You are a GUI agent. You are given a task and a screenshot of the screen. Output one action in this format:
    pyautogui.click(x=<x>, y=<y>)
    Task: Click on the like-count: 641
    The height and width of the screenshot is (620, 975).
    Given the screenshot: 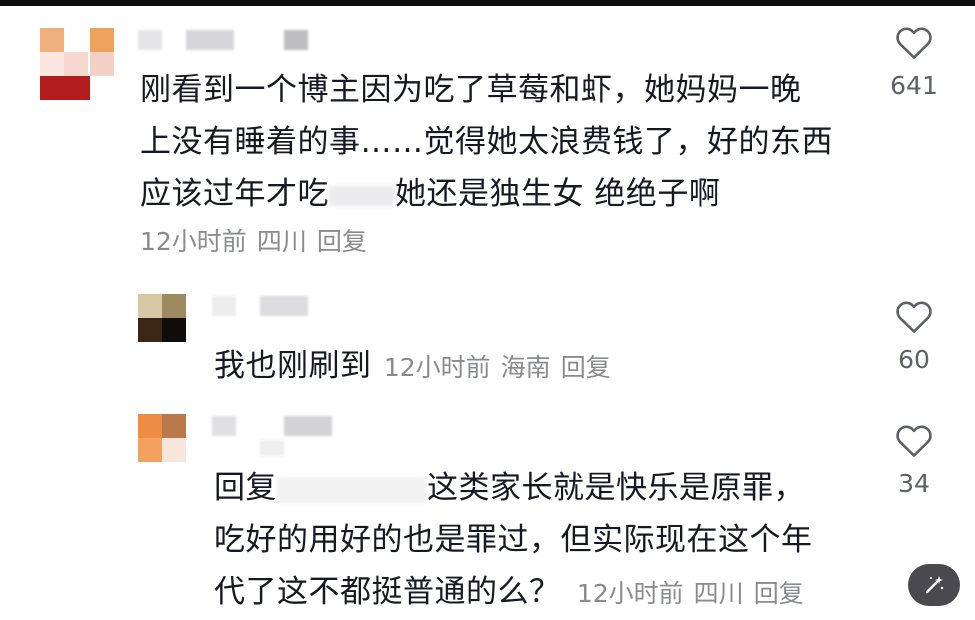 What is the action you would take?
    pyautogui.click(x=914, y=85)
    